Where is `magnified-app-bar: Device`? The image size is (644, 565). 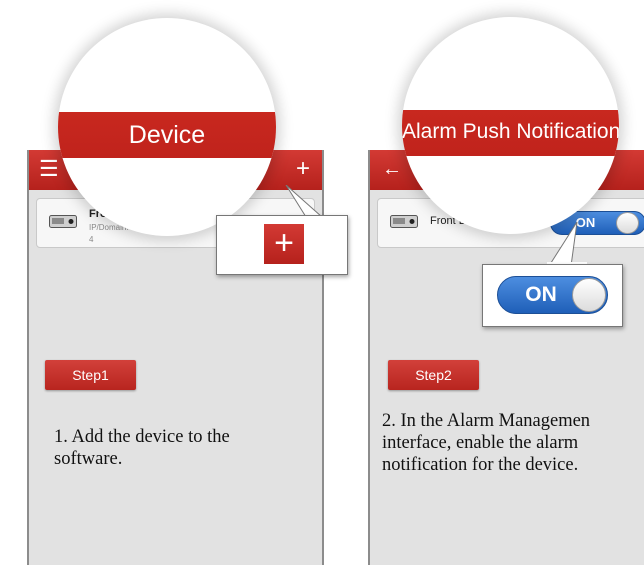
magnified-app-bar: Device is located at coordinates (167, 135).